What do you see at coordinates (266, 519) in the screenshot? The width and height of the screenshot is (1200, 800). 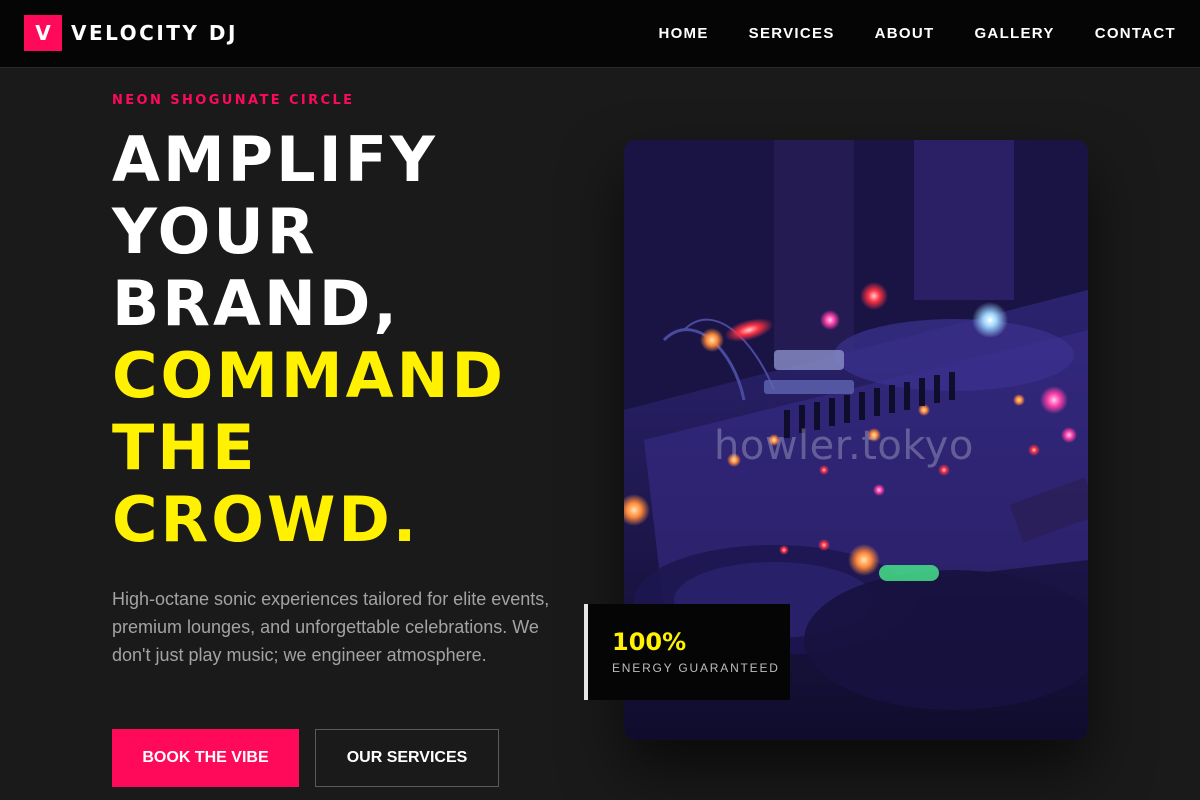 I see `headline-line-6: CROWD.` at bounding box center [266, 519].